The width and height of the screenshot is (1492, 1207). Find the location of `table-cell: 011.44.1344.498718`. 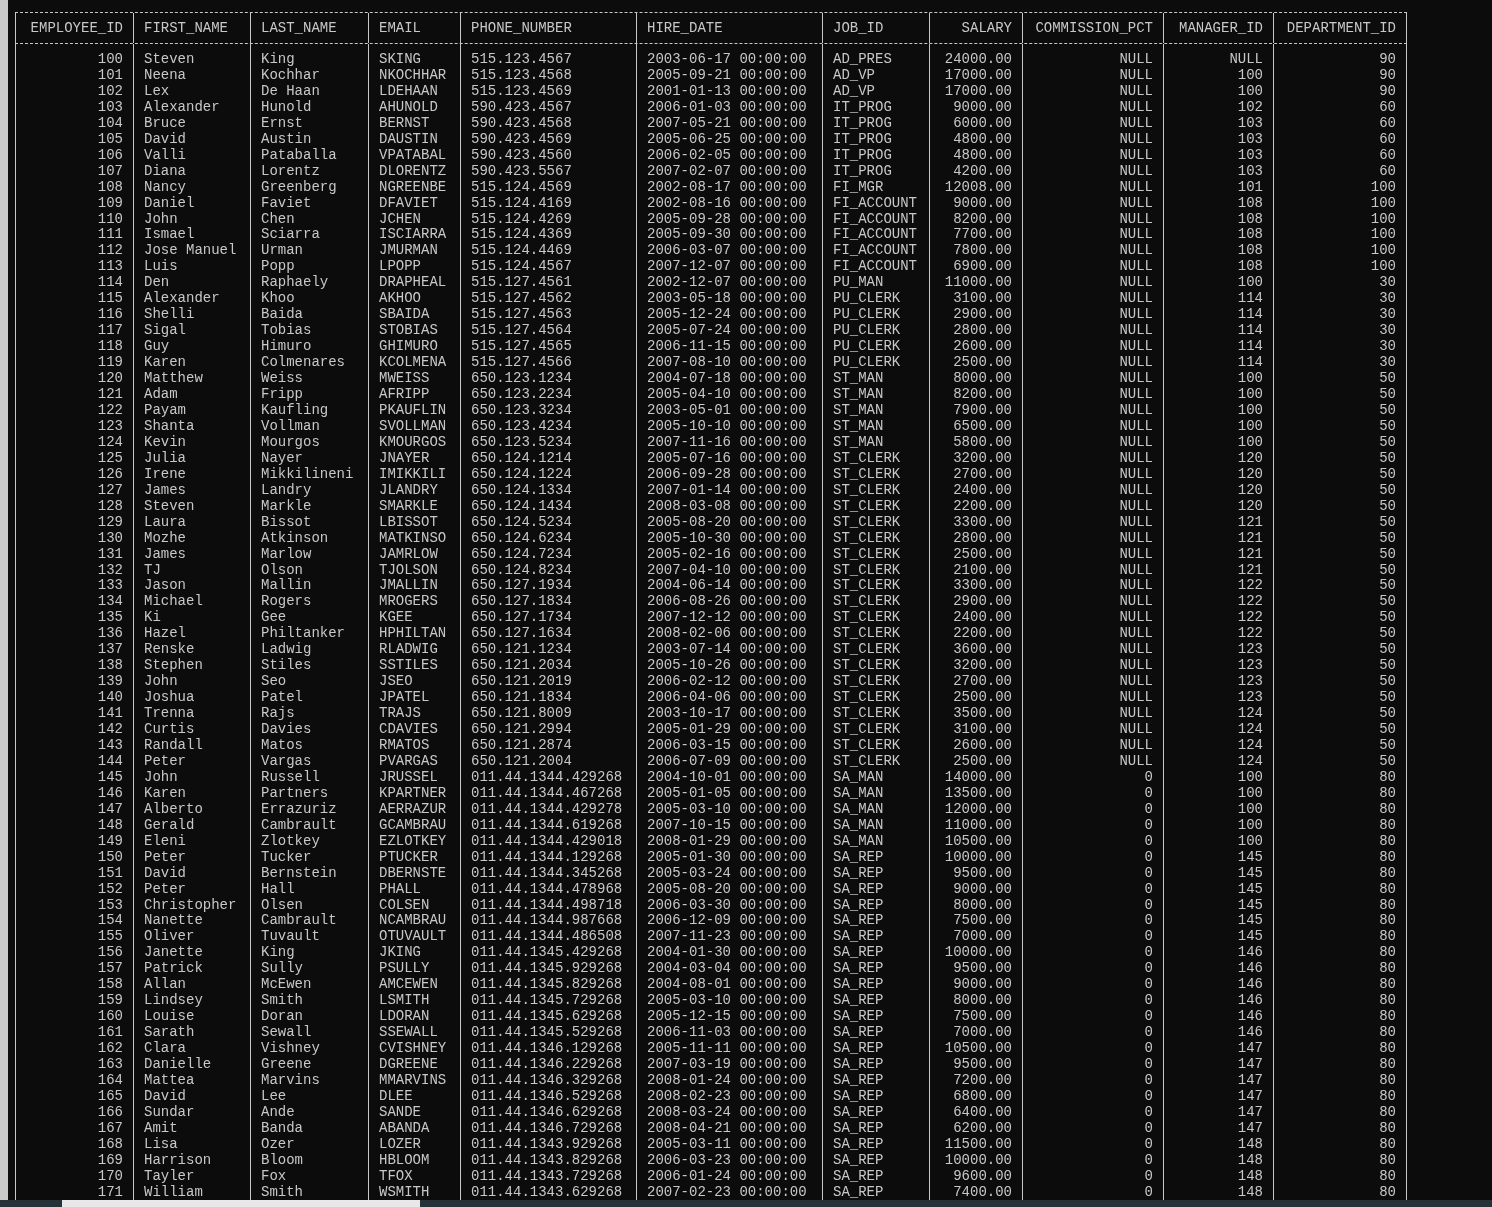

table-cell: 011.44.1344.498718 is located at coordinates (548, 905).